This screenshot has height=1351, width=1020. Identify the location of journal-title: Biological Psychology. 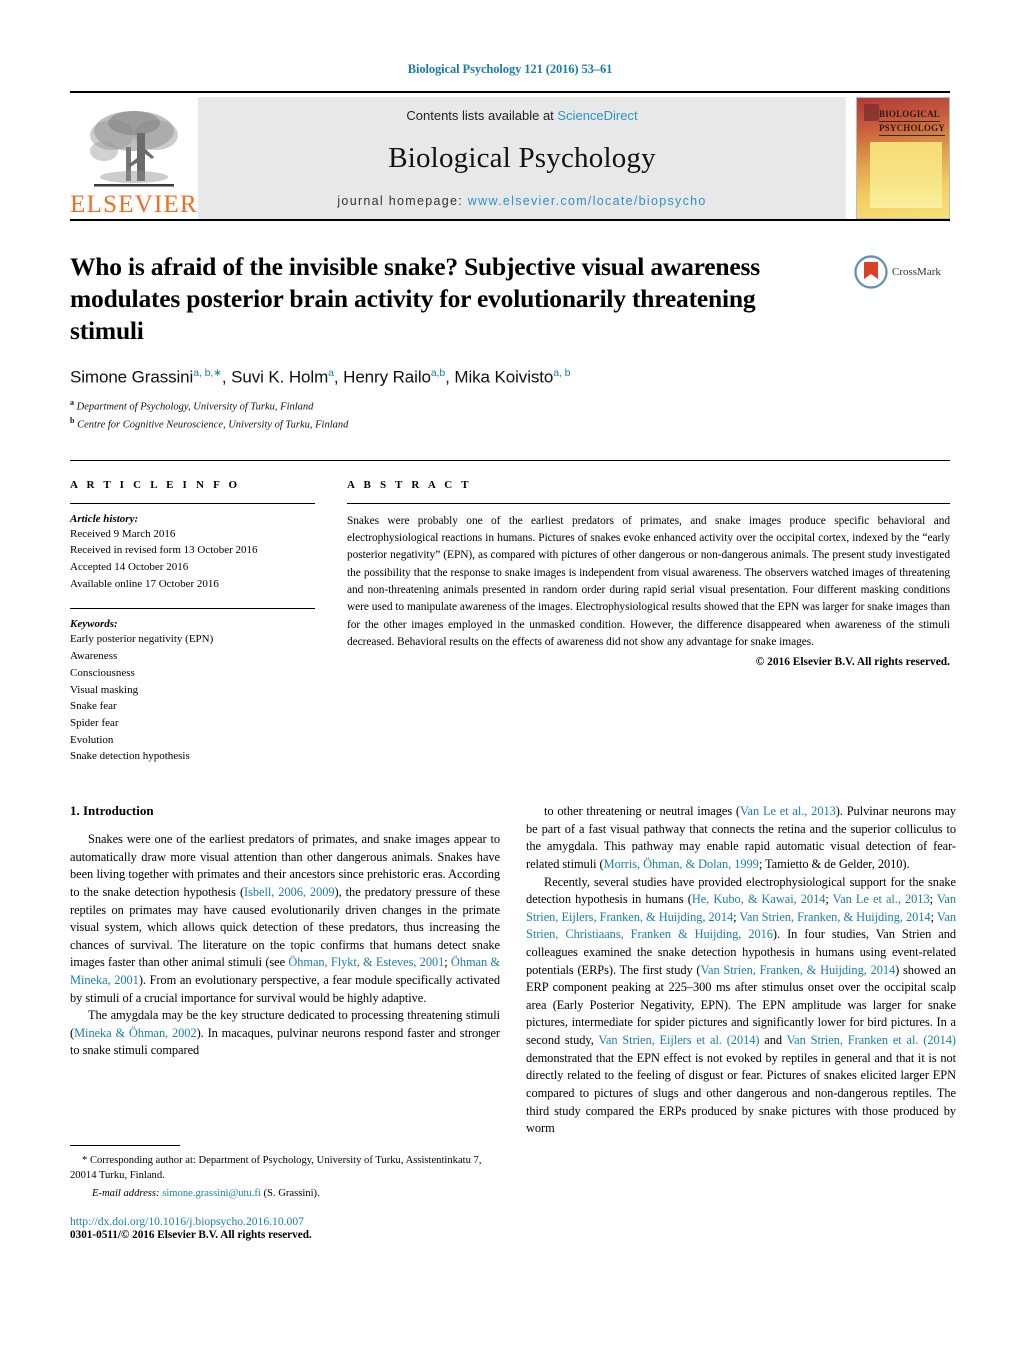
(522, 158).